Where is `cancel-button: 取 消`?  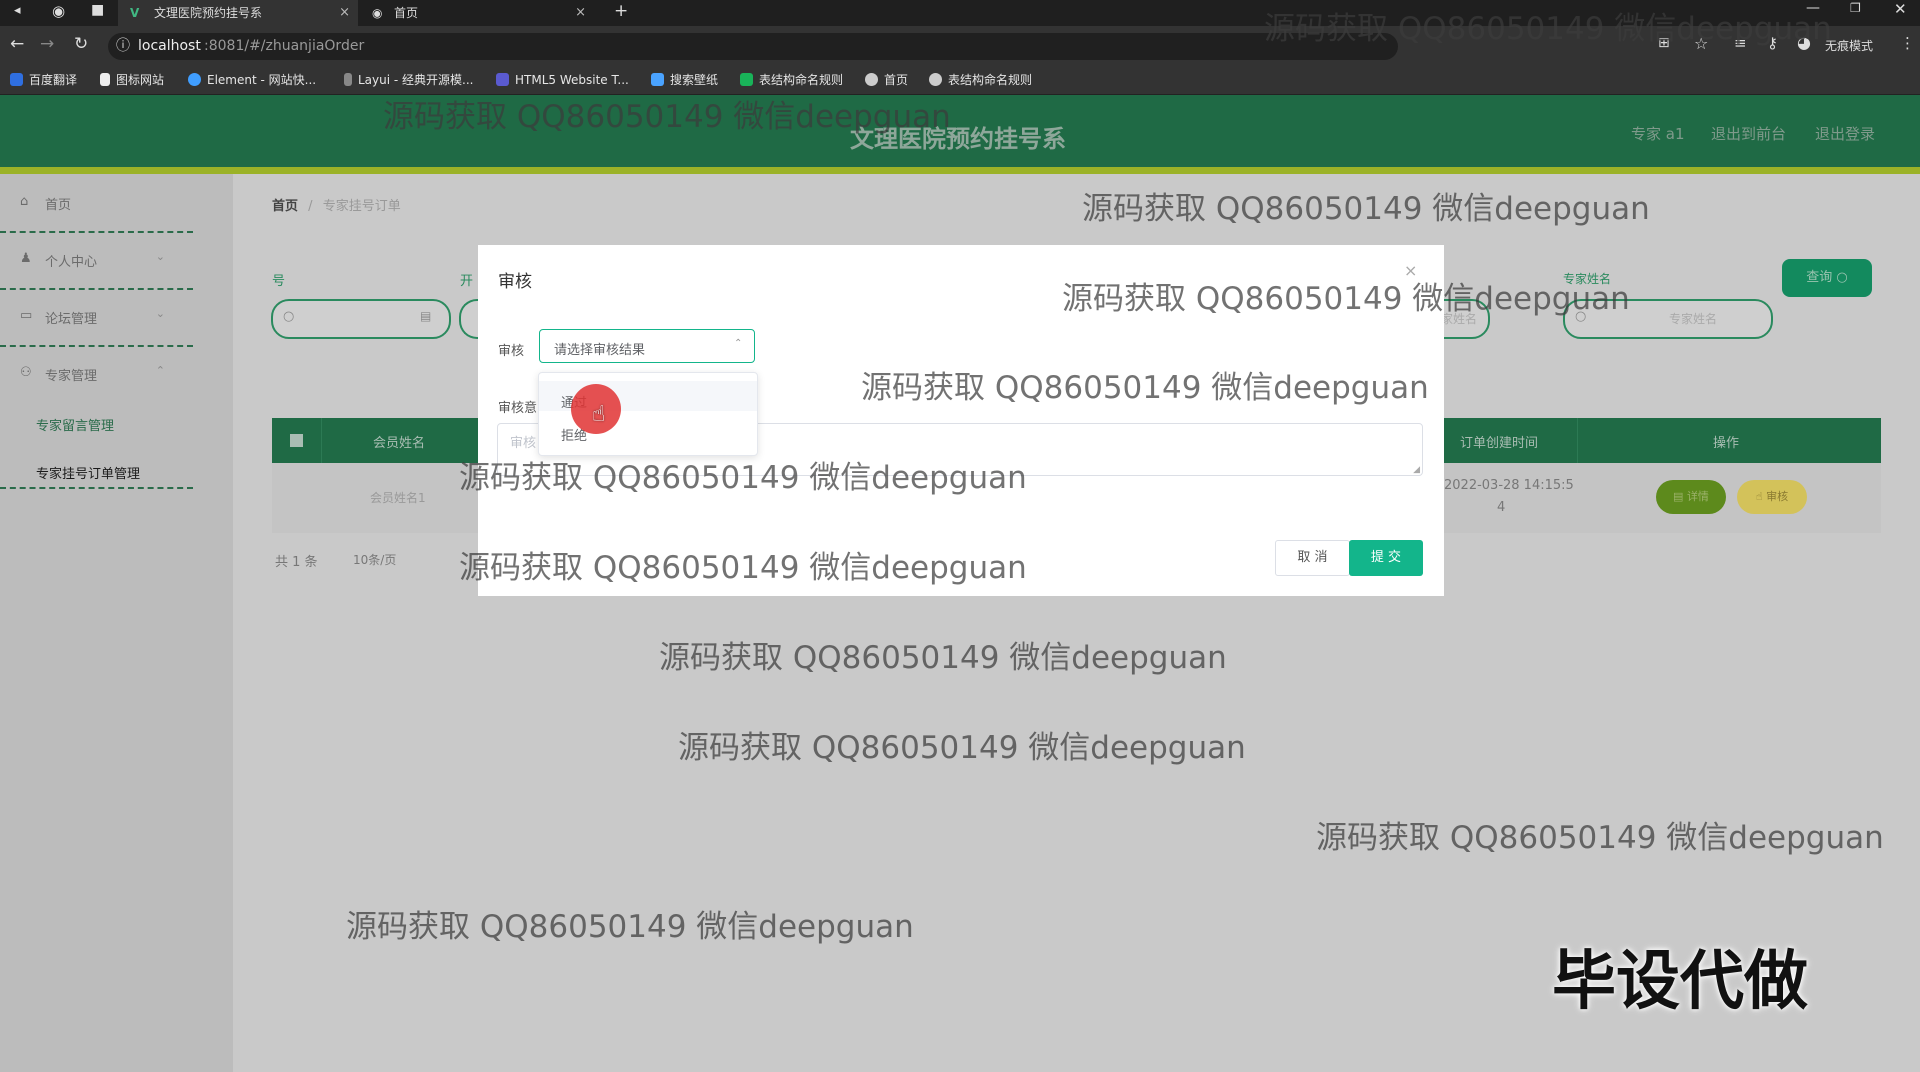
cancel-button: 取 消 is located at coordinates (1312, 558).